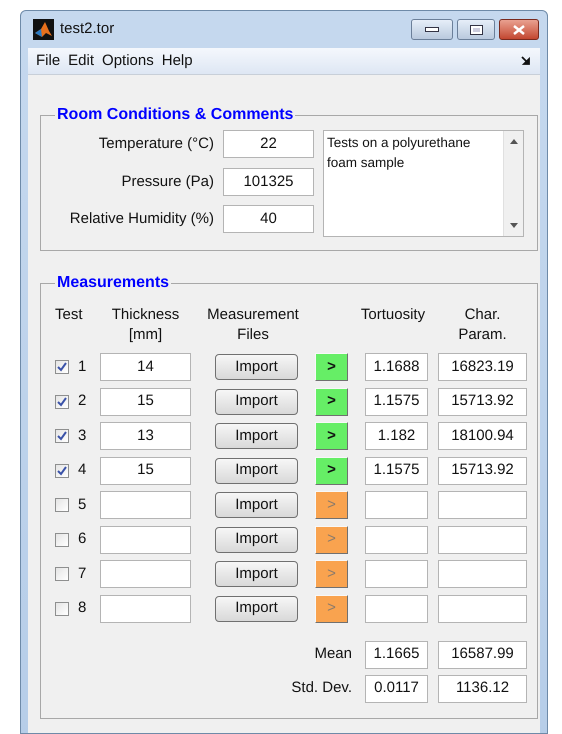  Describe the element at coordinates (482, 654) in the screenshot. I see `char-param-field: 16587.99` at that location.